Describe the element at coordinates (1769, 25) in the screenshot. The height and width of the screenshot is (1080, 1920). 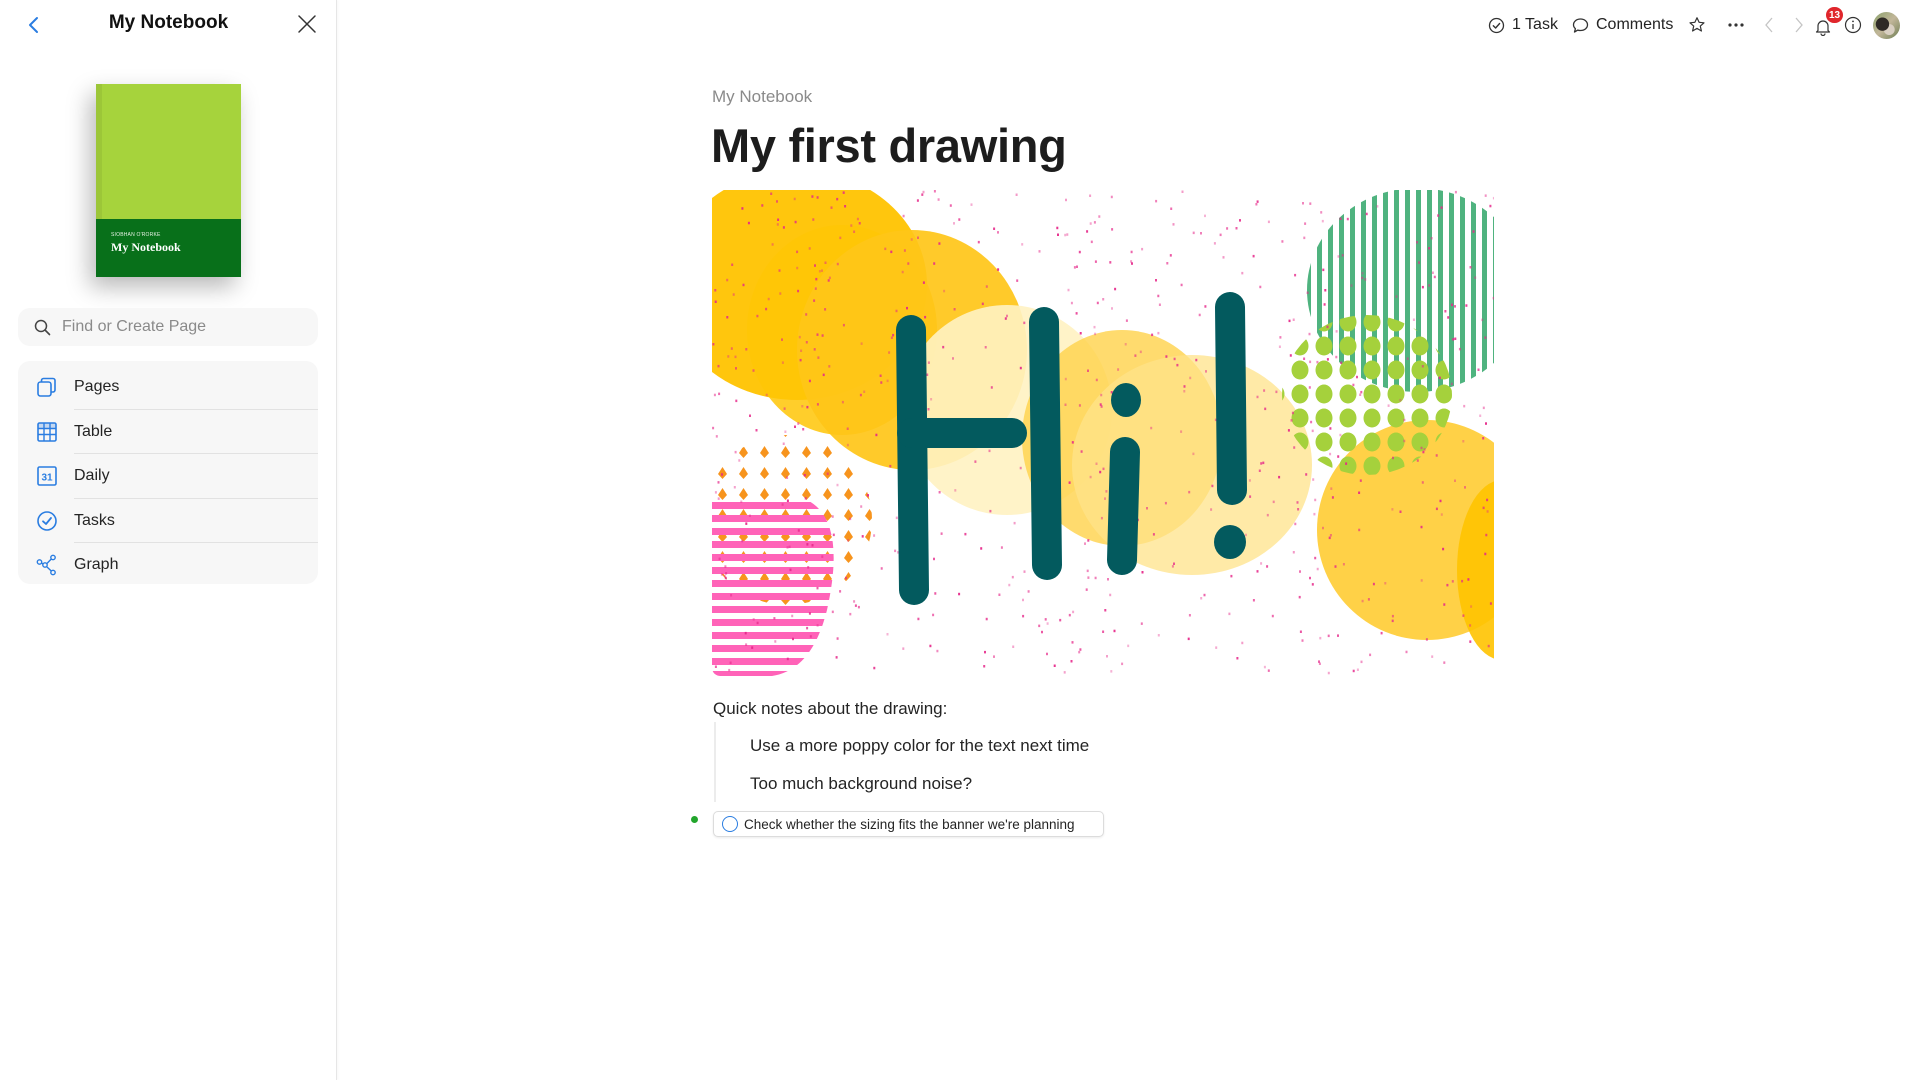
I see `navigate-back-button` at that location.